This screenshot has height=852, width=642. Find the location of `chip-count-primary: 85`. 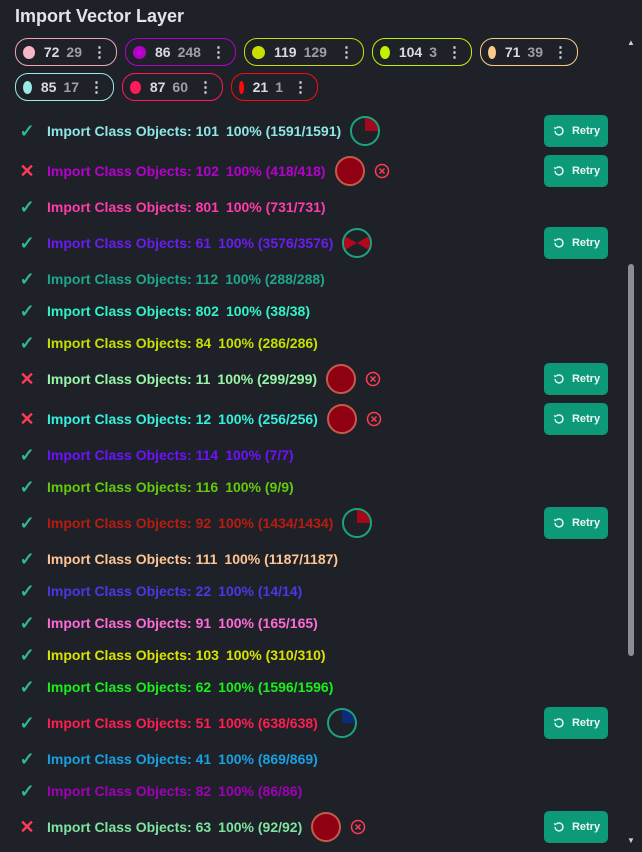

chip-count-primary: 85 is located at coordinates (48, 87).